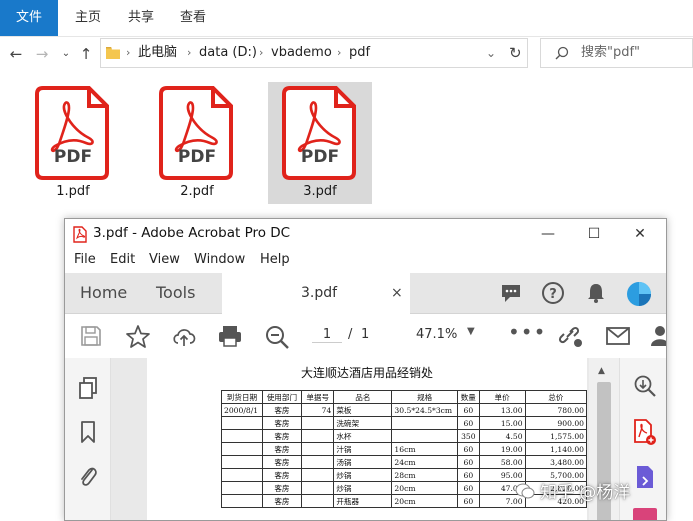 This screenshot has width=693, height=521. What do you see at coordinates (138, 336) in the screenshot?
I see `bookmark-star-icon` at bounding box center [138, 336].